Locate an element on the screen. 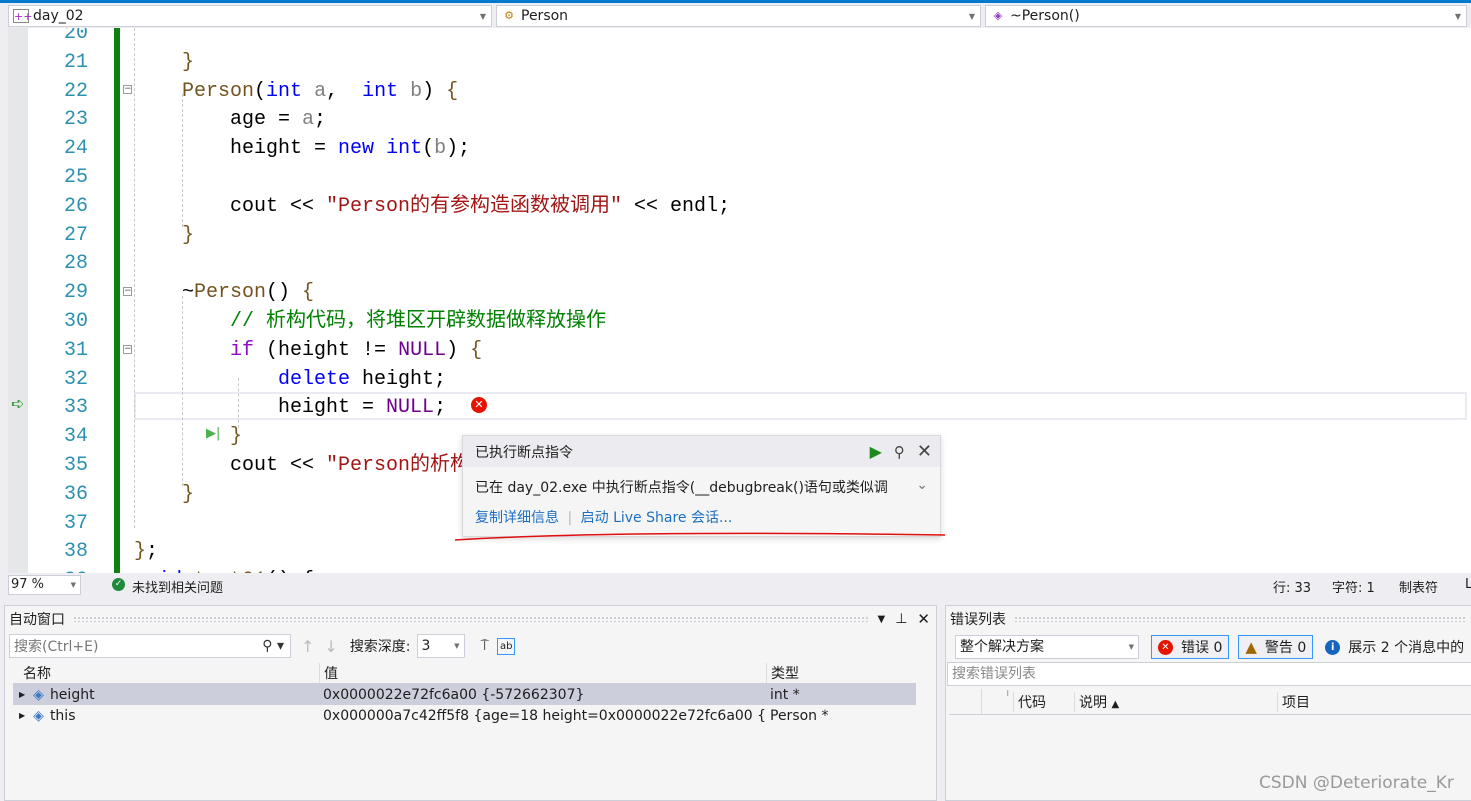 The width and height of the screenshot is (1471, 801). project-dropdown: ++ day_02 ▼ is located at coordinates (250, 16).